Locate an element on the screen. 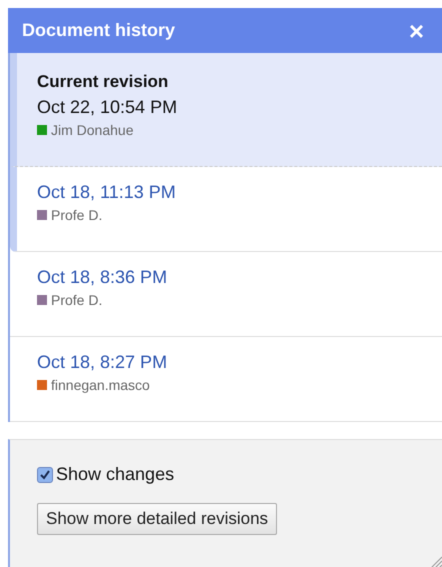 The height and width of the screenshot is (567, 442). author-name: Jim Donahue is located at coordinates (92, 130).